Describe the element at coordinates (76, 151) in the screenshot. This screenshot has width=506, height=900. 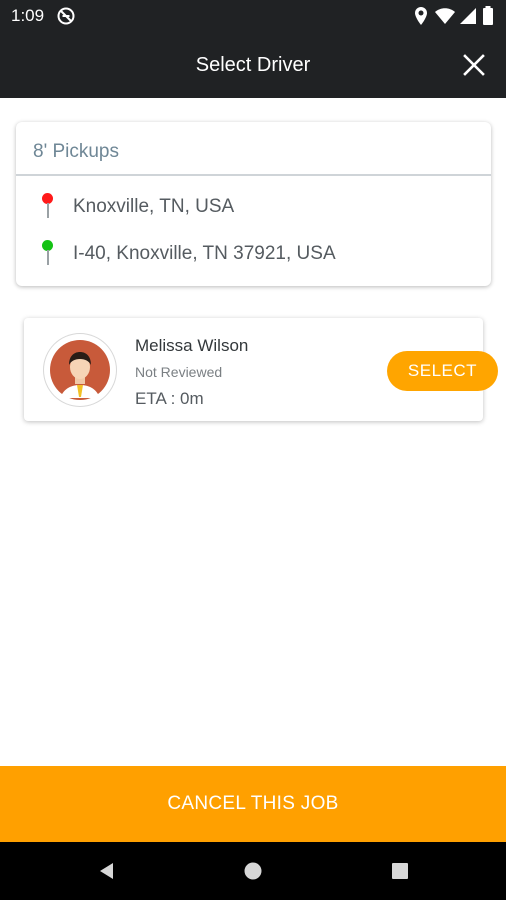
I see `vehicle-type: 8' Pickups` at that location.